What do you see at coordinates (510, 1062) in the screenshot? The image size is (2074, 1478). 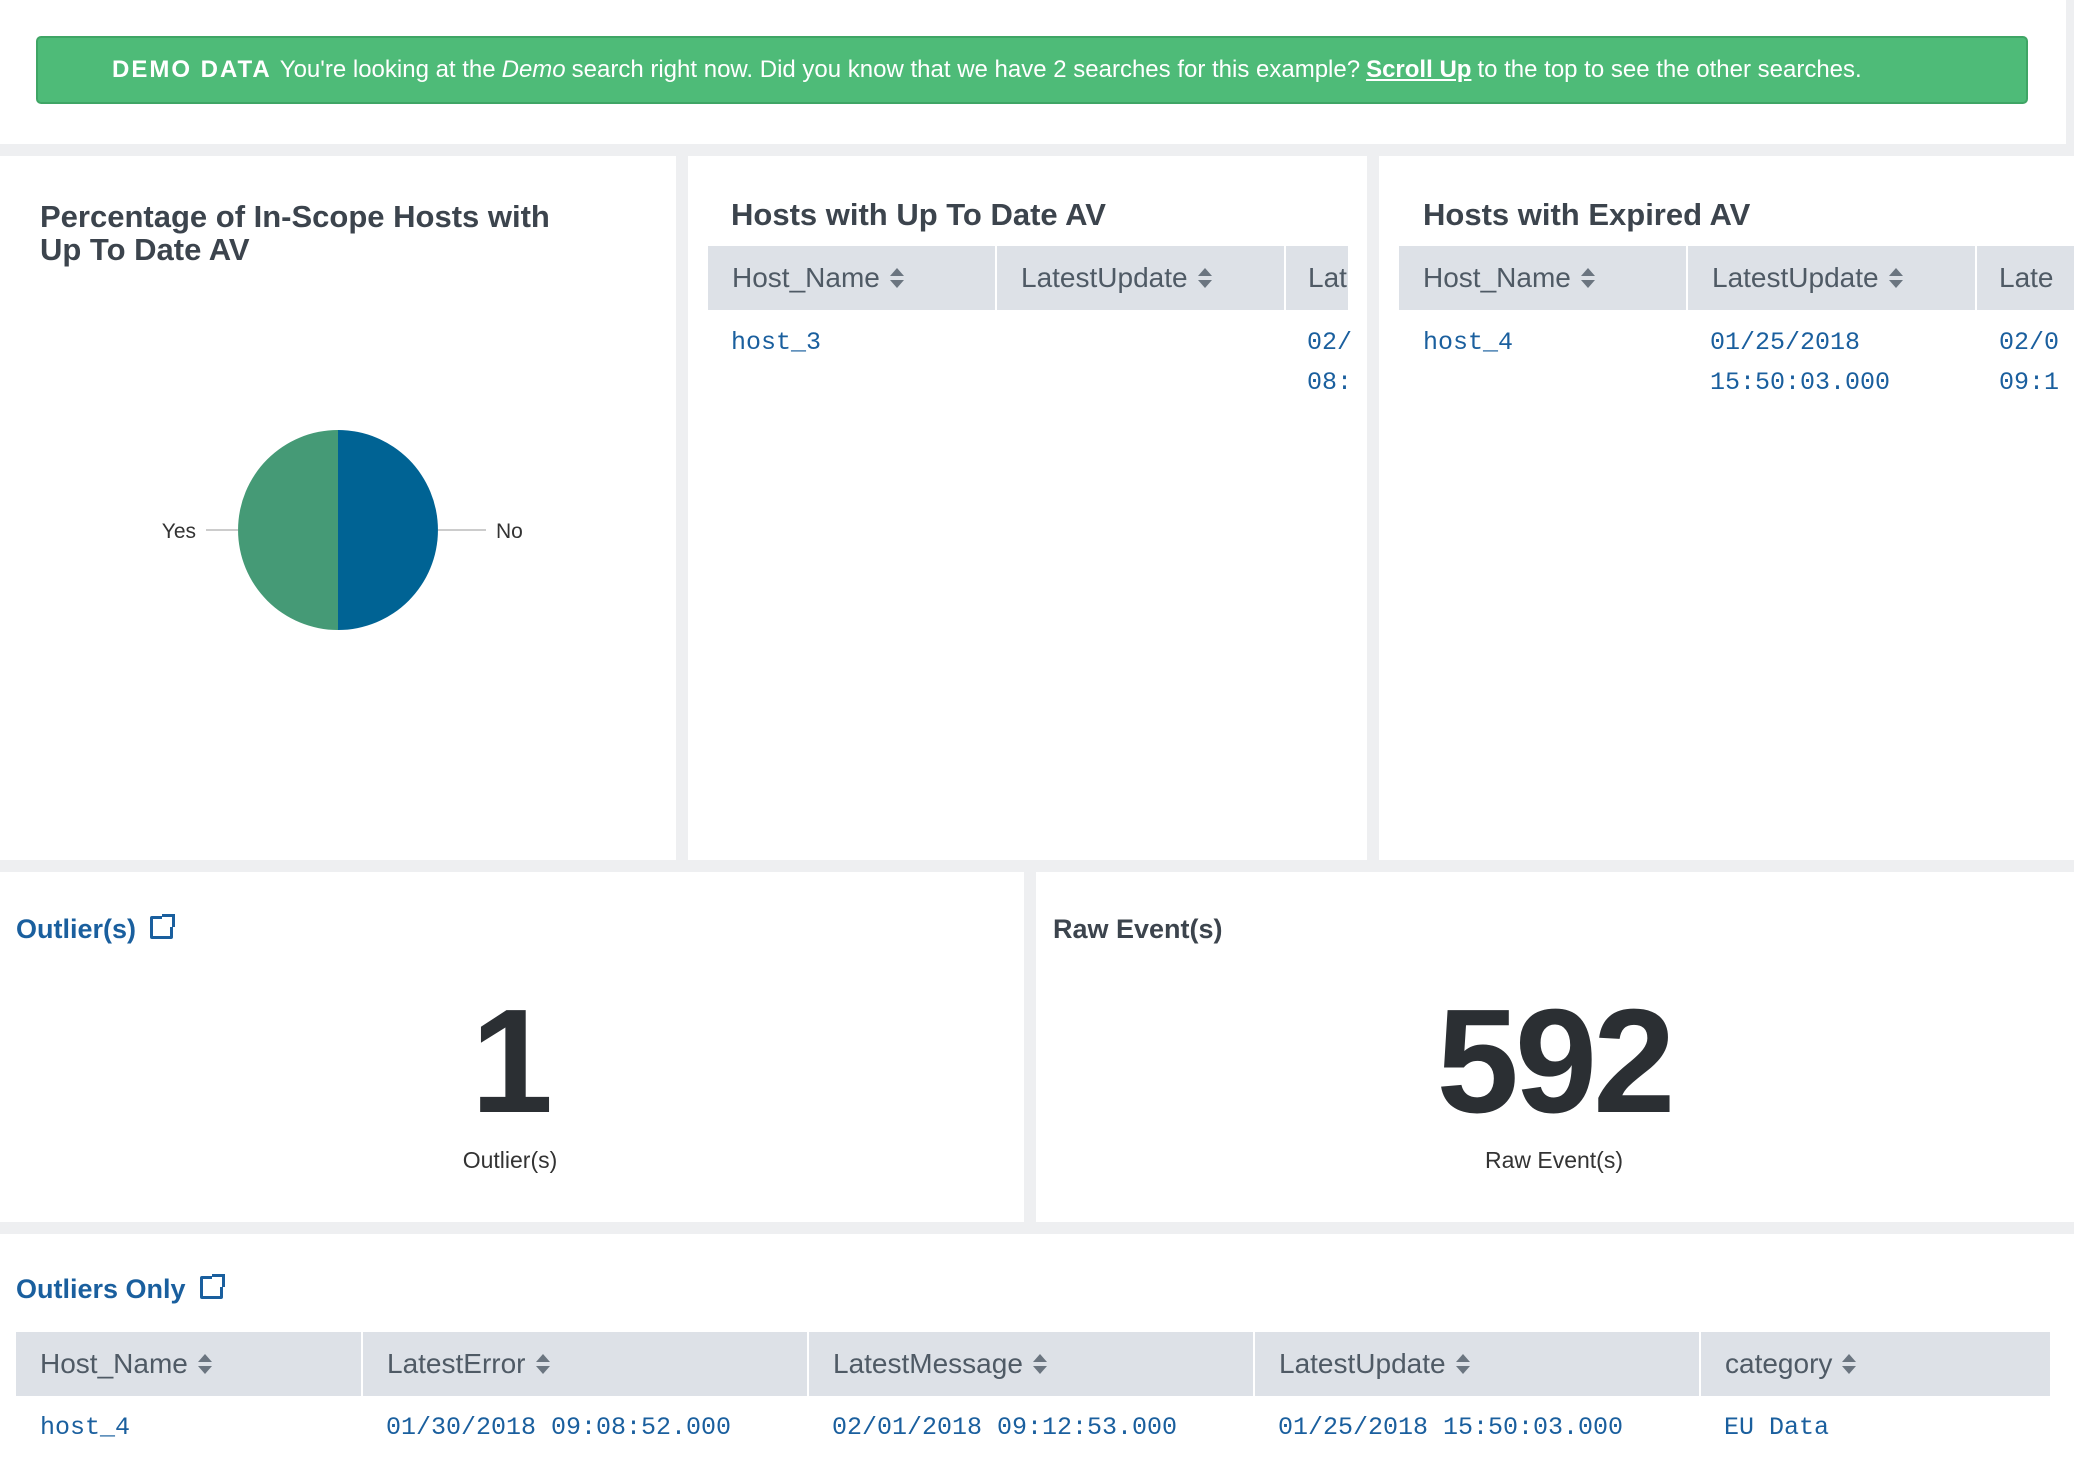 I see `outliers-count: 1` at bounding box center [510, 1062].